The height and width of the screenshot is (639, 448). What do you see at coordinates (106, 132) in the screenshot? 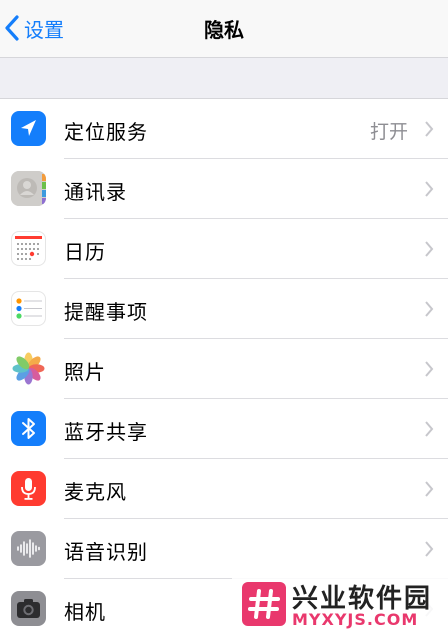
I see `row-label: 定位服务` at bounding box center [106, 132].